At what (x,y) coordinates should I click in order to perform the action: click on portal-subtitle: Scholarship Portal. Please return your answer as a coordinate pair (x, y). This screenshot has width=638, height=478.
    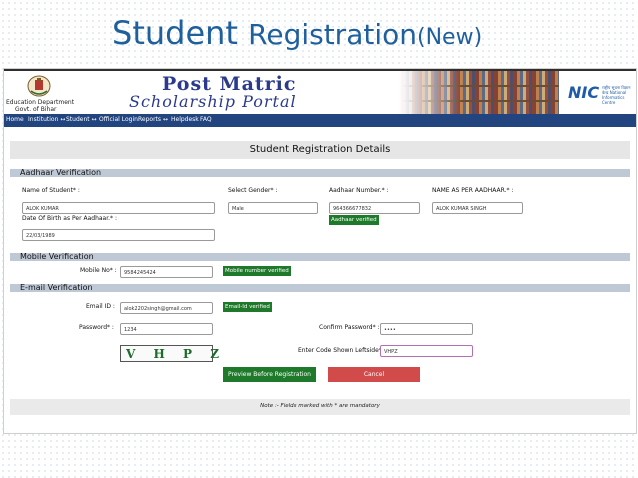
    Looking at the image, I should click on (213, 101).